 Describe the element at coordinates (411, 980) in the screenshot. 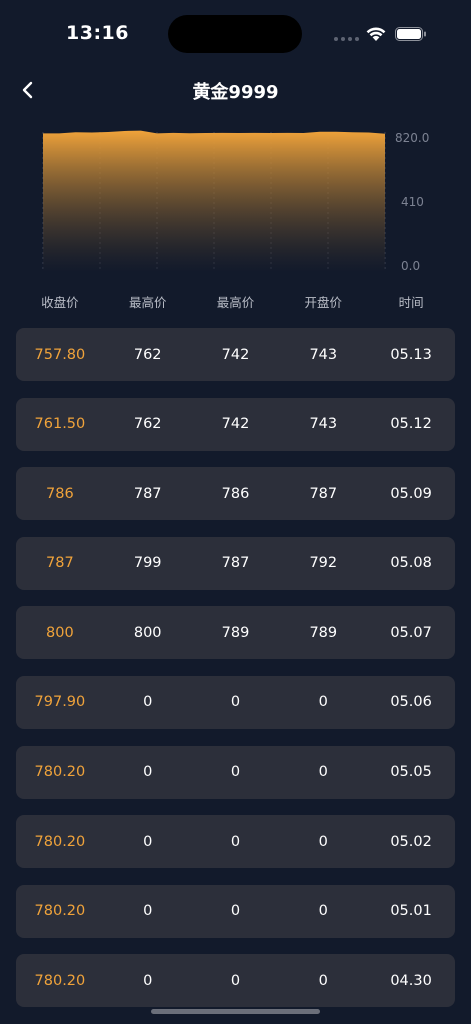

I see `date-cell: 04.30` at that location.